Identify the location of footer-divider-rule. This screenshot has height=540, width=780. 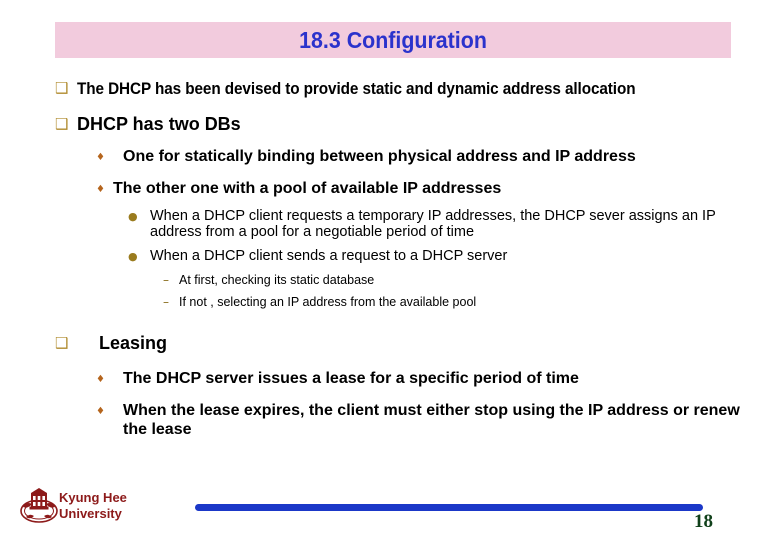
(449, 507).